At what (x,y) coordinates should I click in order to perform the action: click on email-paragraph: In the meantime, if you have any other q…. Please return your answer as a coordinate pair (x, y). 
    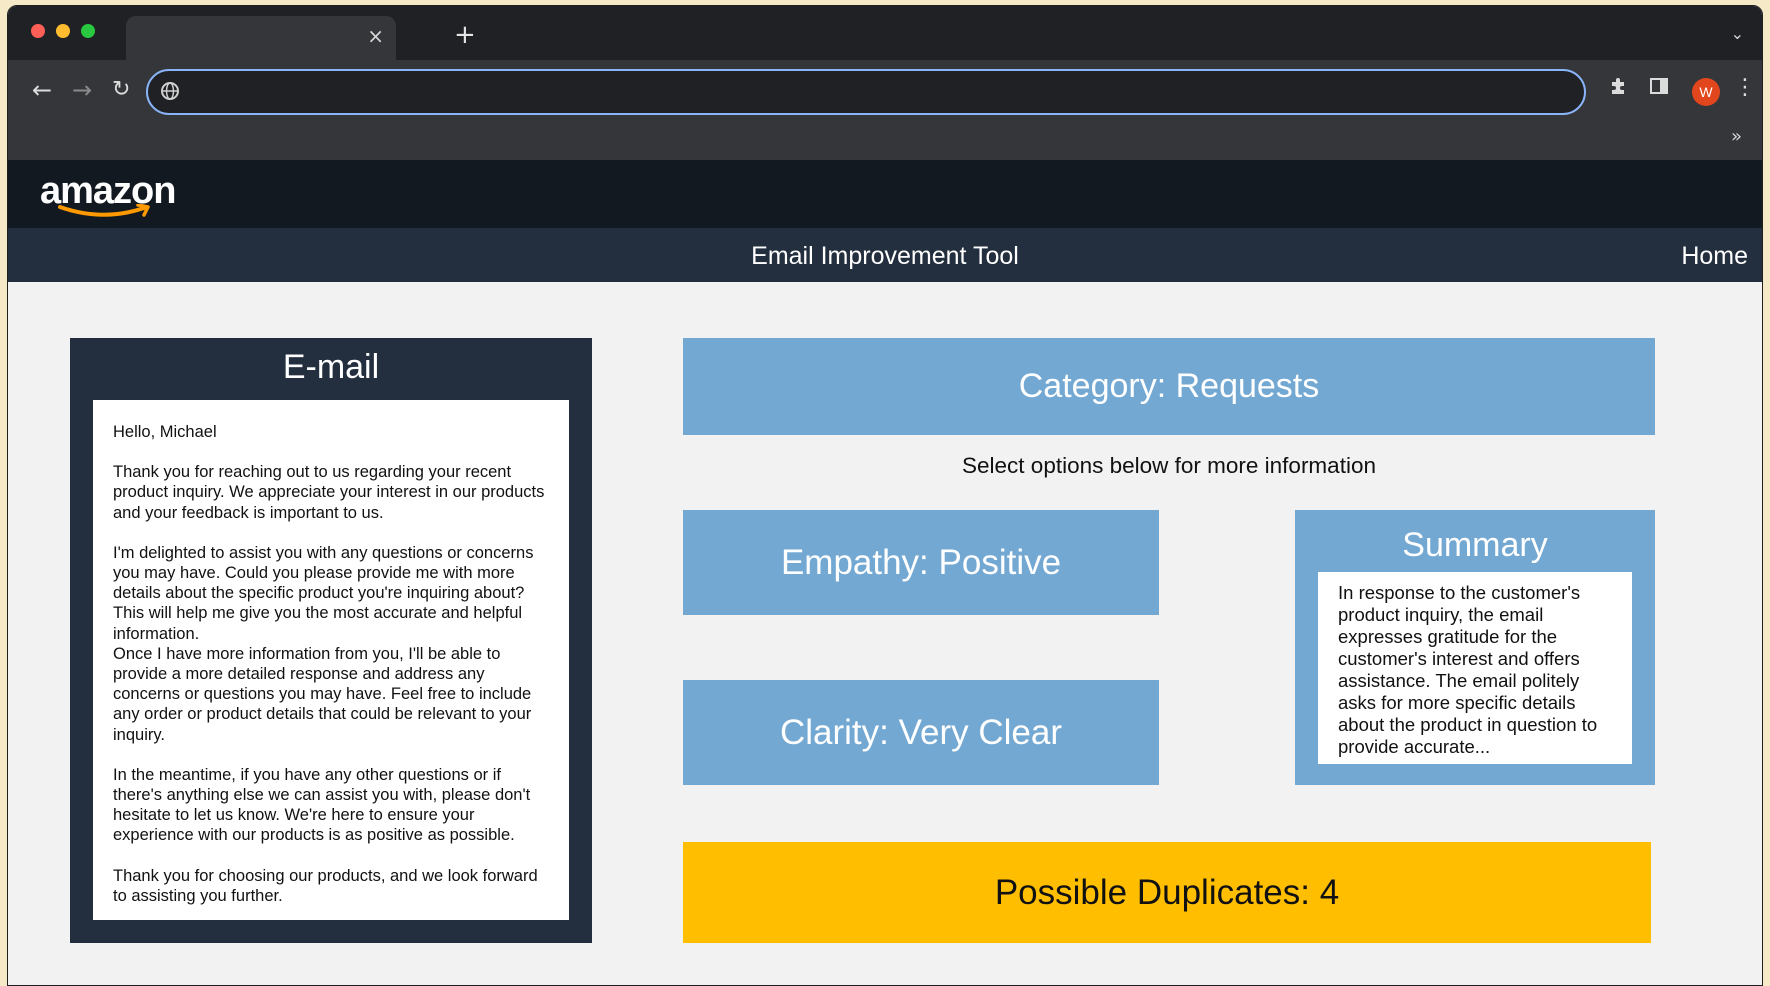
    Looking at the image, I should click on (322, 805).